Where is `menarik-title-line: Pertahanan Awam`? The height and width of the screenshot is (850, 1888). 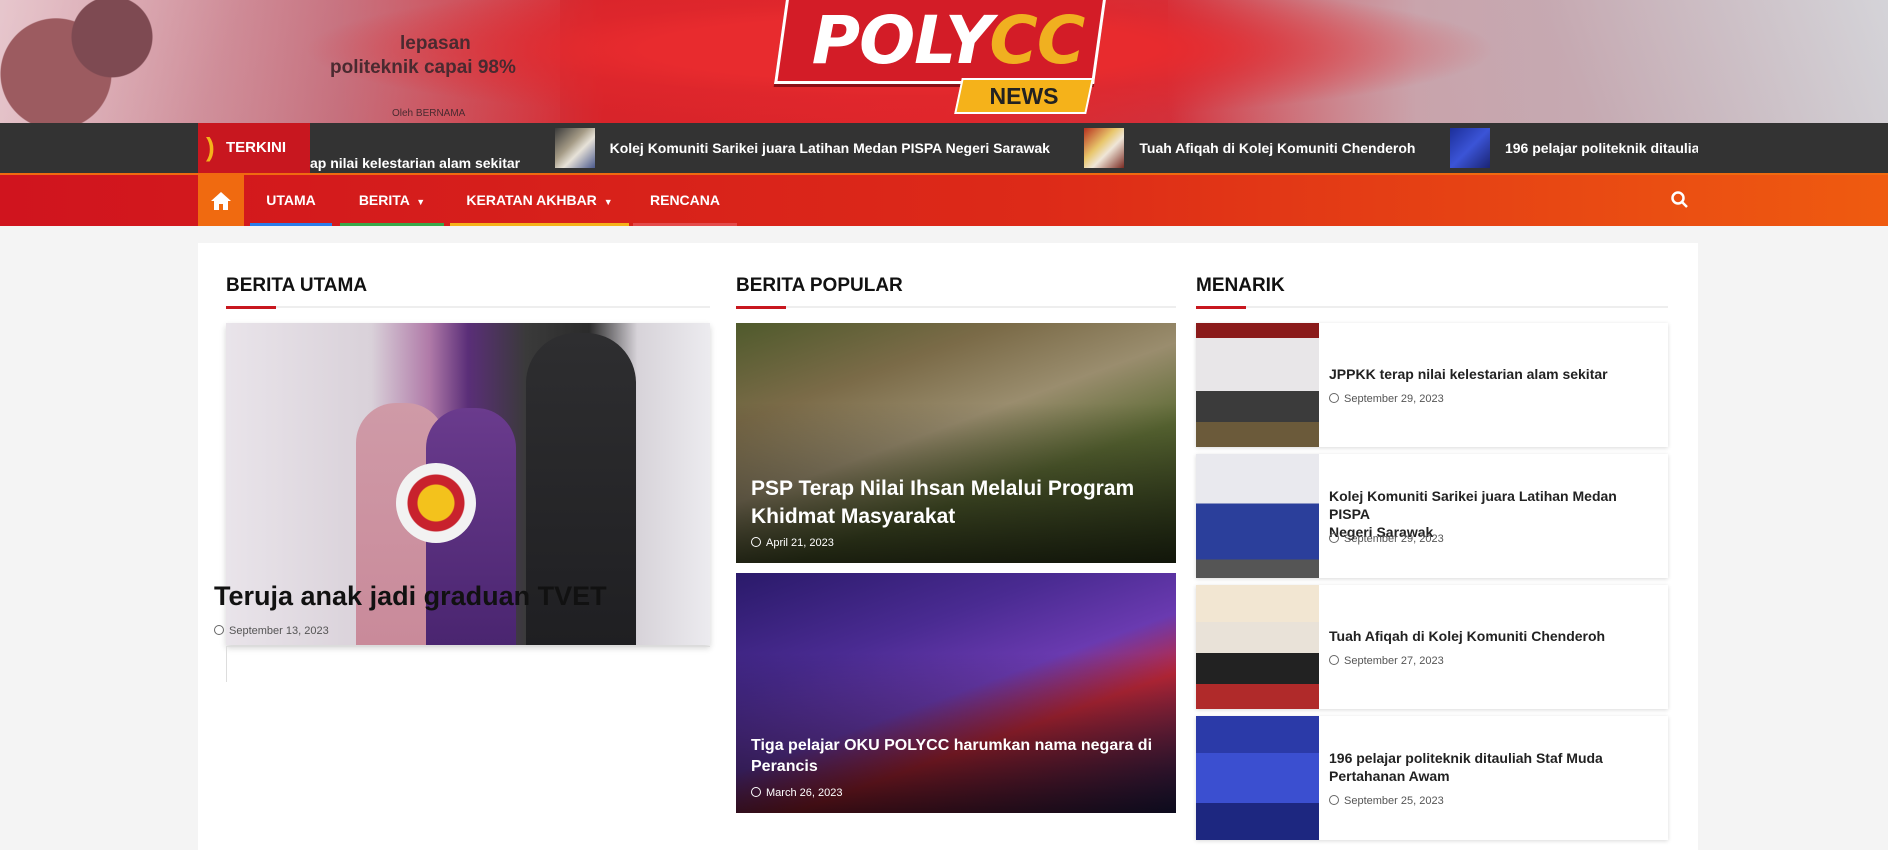 menarik-title-line: Pertahanan Awam is located at coordinates (1494, 776).